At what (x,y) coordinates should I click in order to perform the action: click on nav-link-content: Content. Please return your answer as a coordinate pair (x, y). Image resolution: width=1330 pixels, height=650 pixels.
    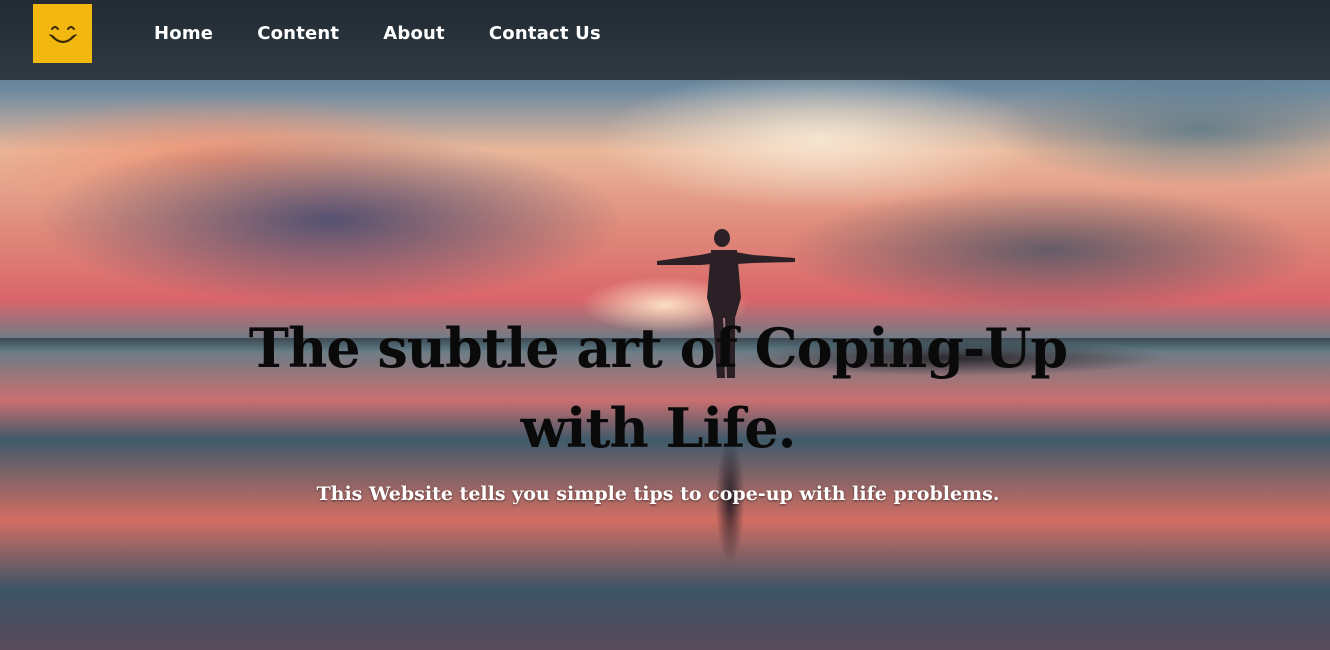
    Looking at the image, I should click on (298, 34).